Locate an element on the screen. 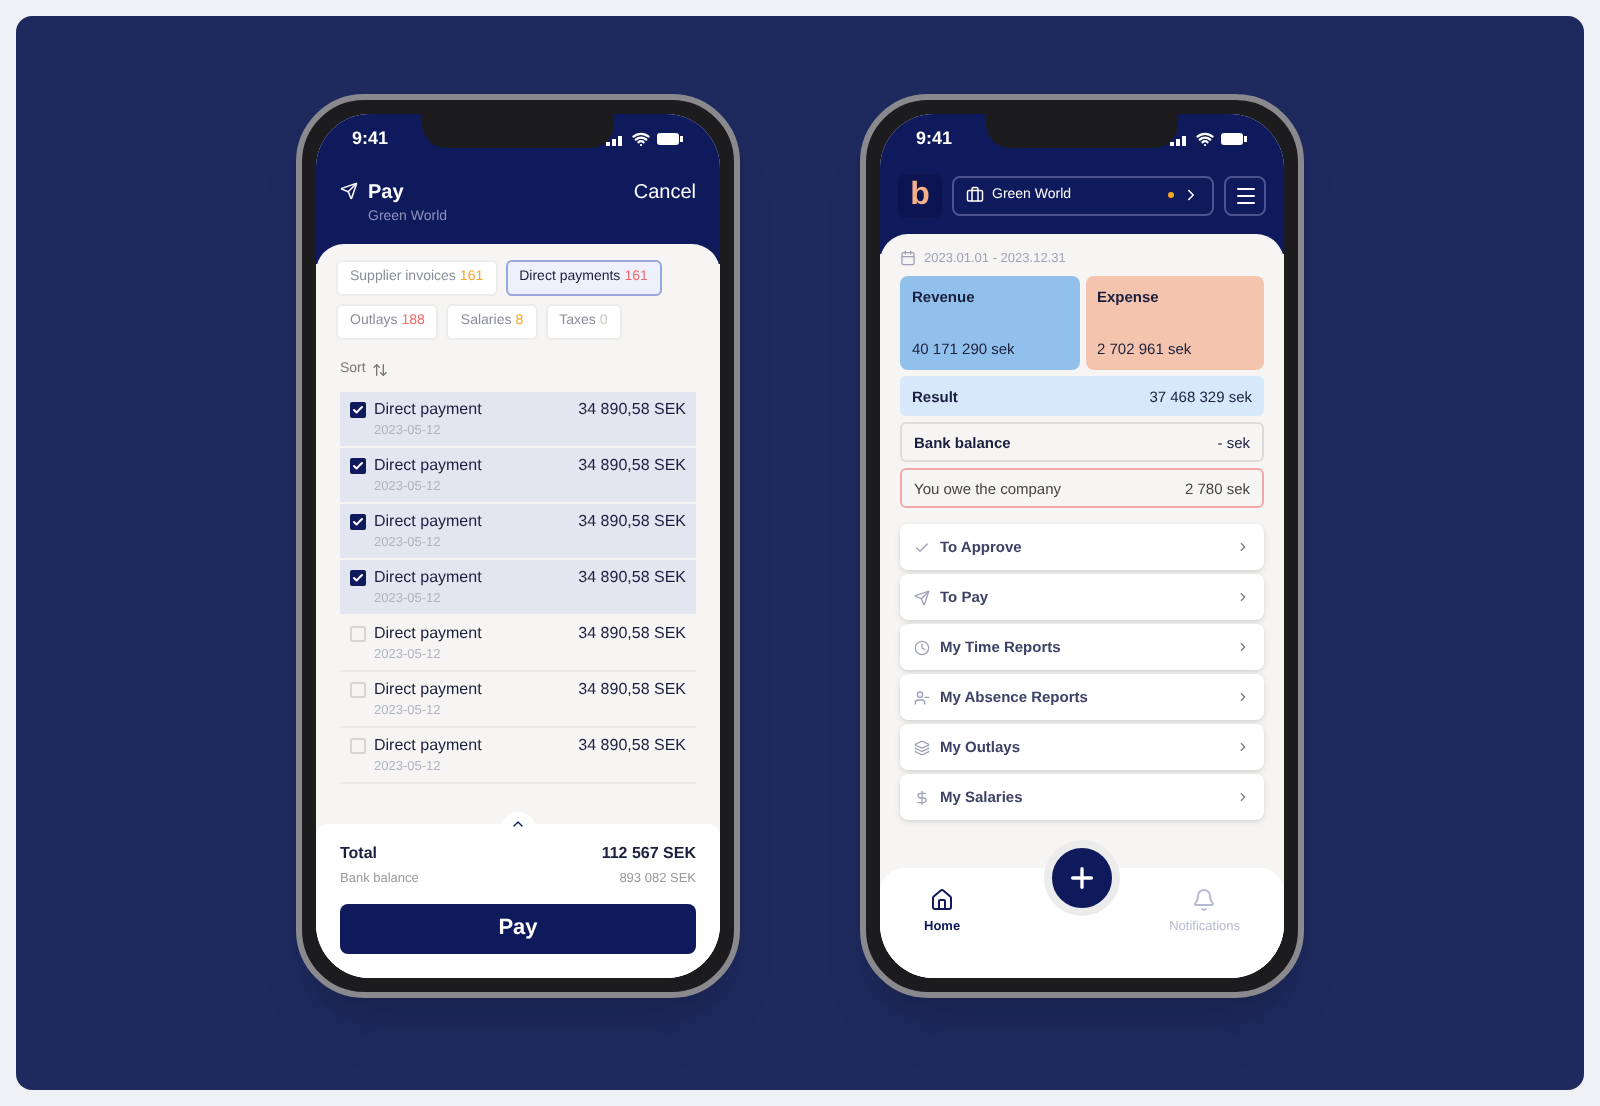 The height and width of the screenshot is (1106, 1600). menu-icon is located at coordinates (1245, 195).